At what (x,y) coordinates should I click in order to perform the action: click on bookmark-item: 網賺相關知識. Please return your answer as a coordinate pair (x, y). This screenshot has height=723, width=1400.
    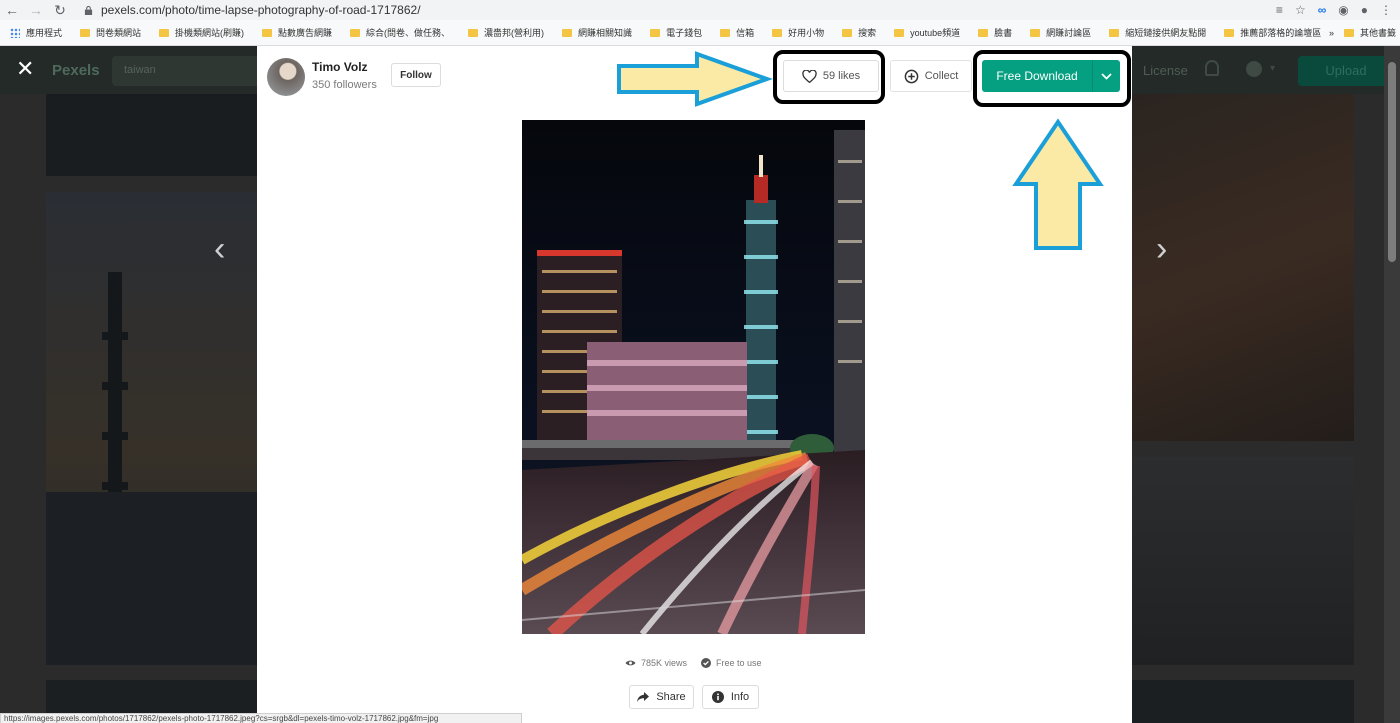
    Looking at the image, I should click on (597, 32).